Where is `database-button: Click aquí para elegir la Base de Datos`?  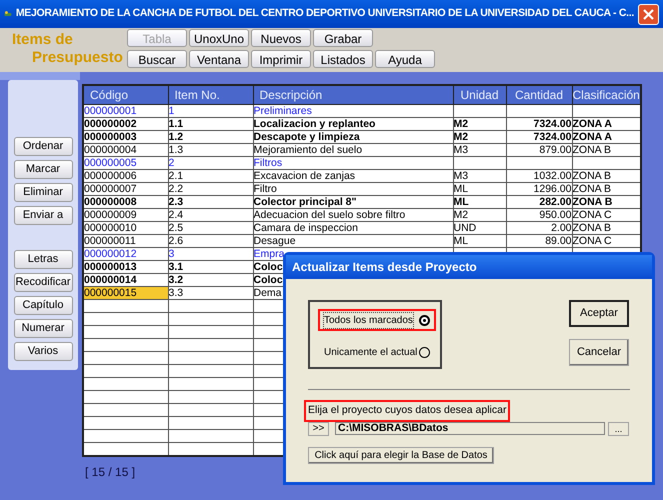
database-button: Click aquí para elegir la Base de Datos is located at coordinates (401, 455).